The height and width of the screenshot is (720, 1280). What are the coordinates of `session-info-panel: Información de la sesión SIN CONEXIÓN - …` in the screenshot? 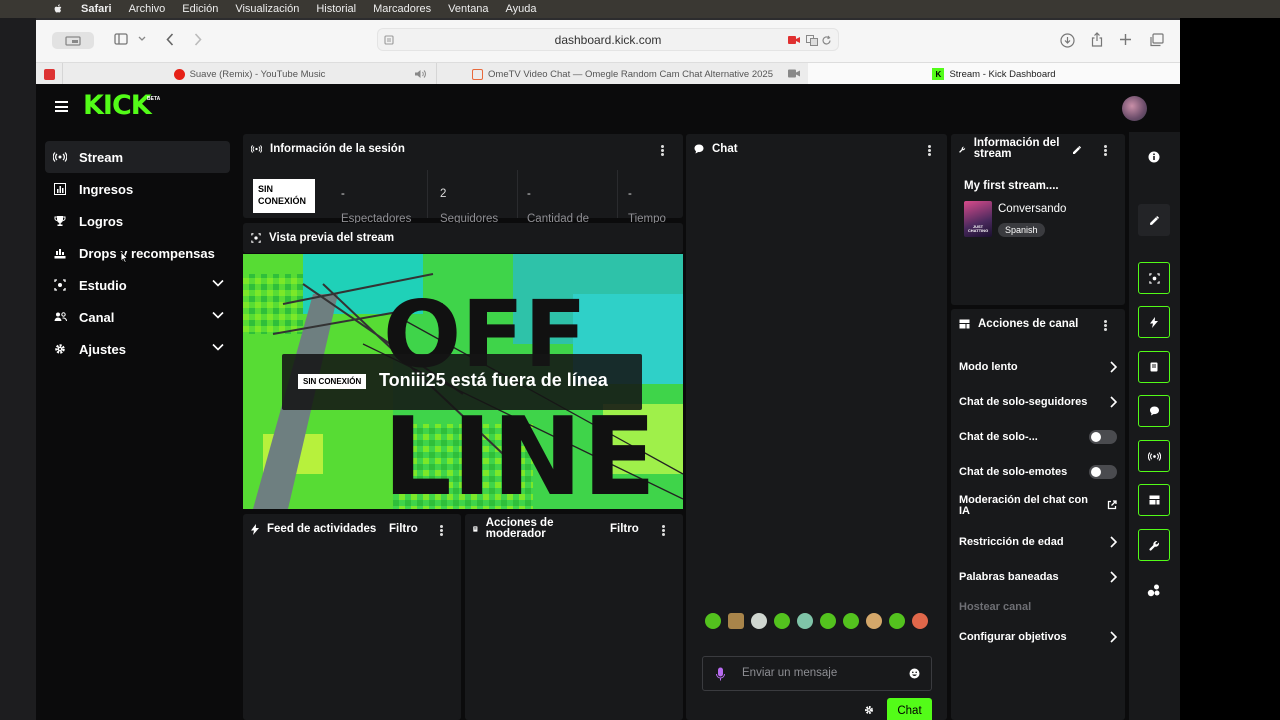 It's located at (463, 179).